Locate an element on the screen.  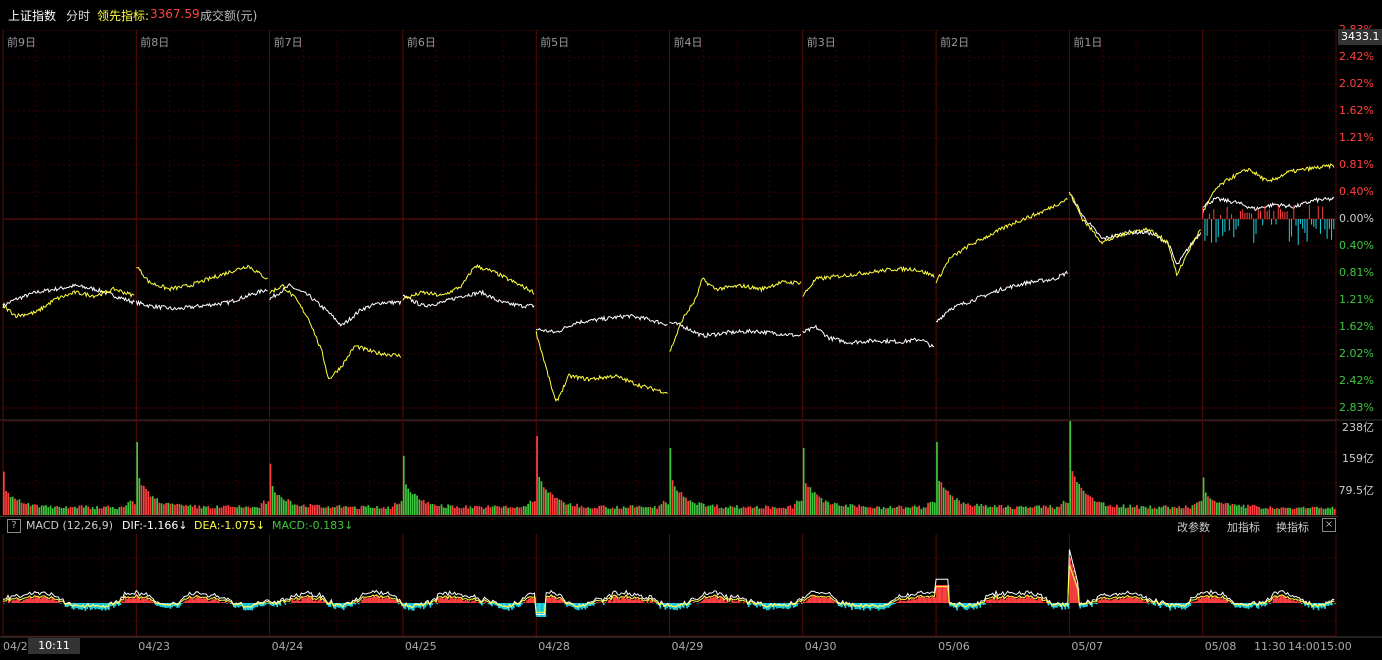
change-params-button: 改参数 is located at coordinates (1193, 527).